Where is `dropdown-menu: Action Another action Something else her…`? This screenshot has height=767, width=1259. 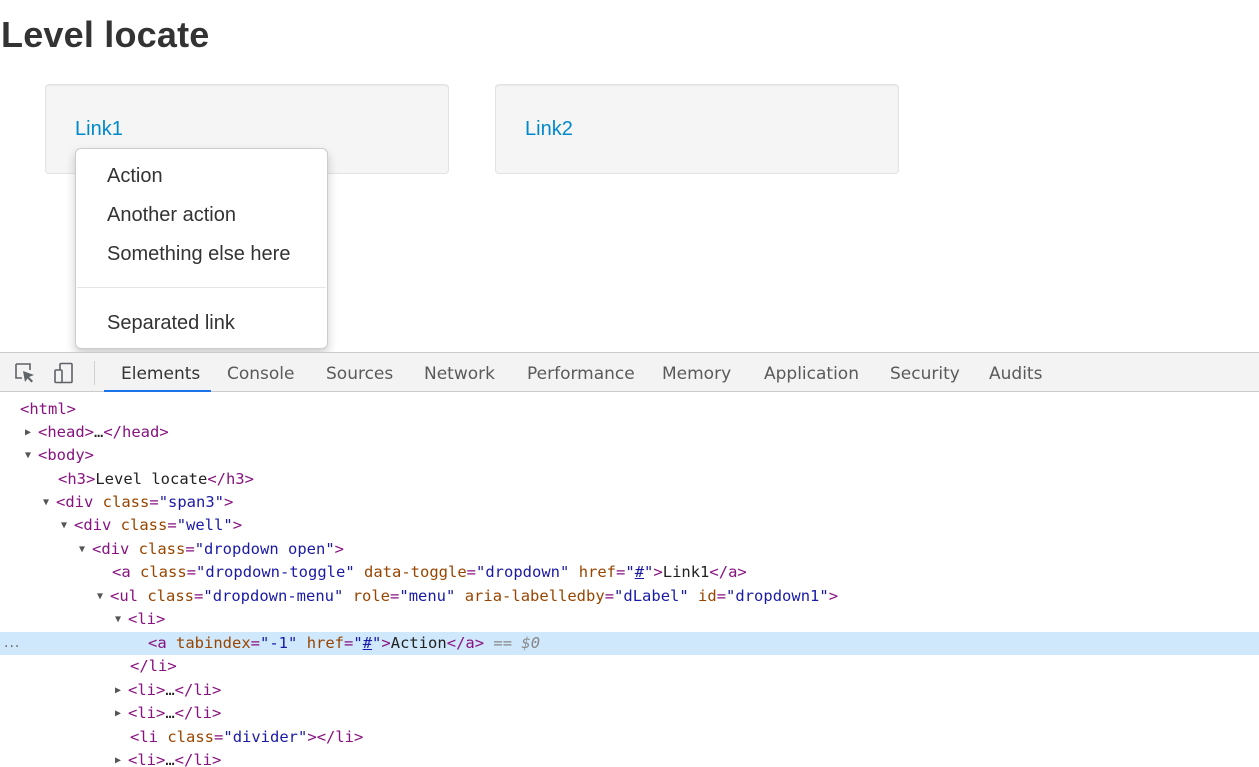 dropdown-menu: Action Another action Something else her… is located at coordinates (201, 248).